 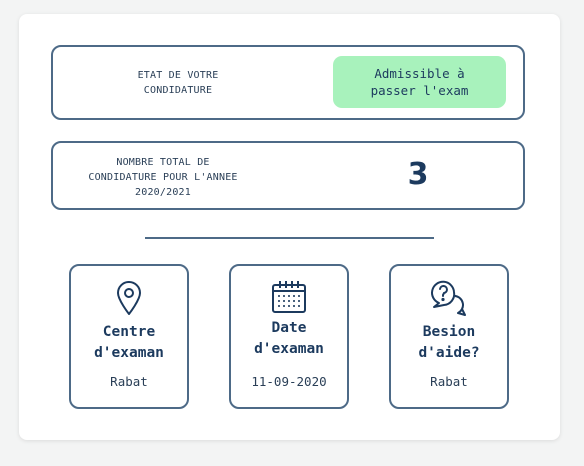 What do you see at coordinates (289, 298) in the screenshot?
I see `calendar-icon` at bounding box center [289, 298].